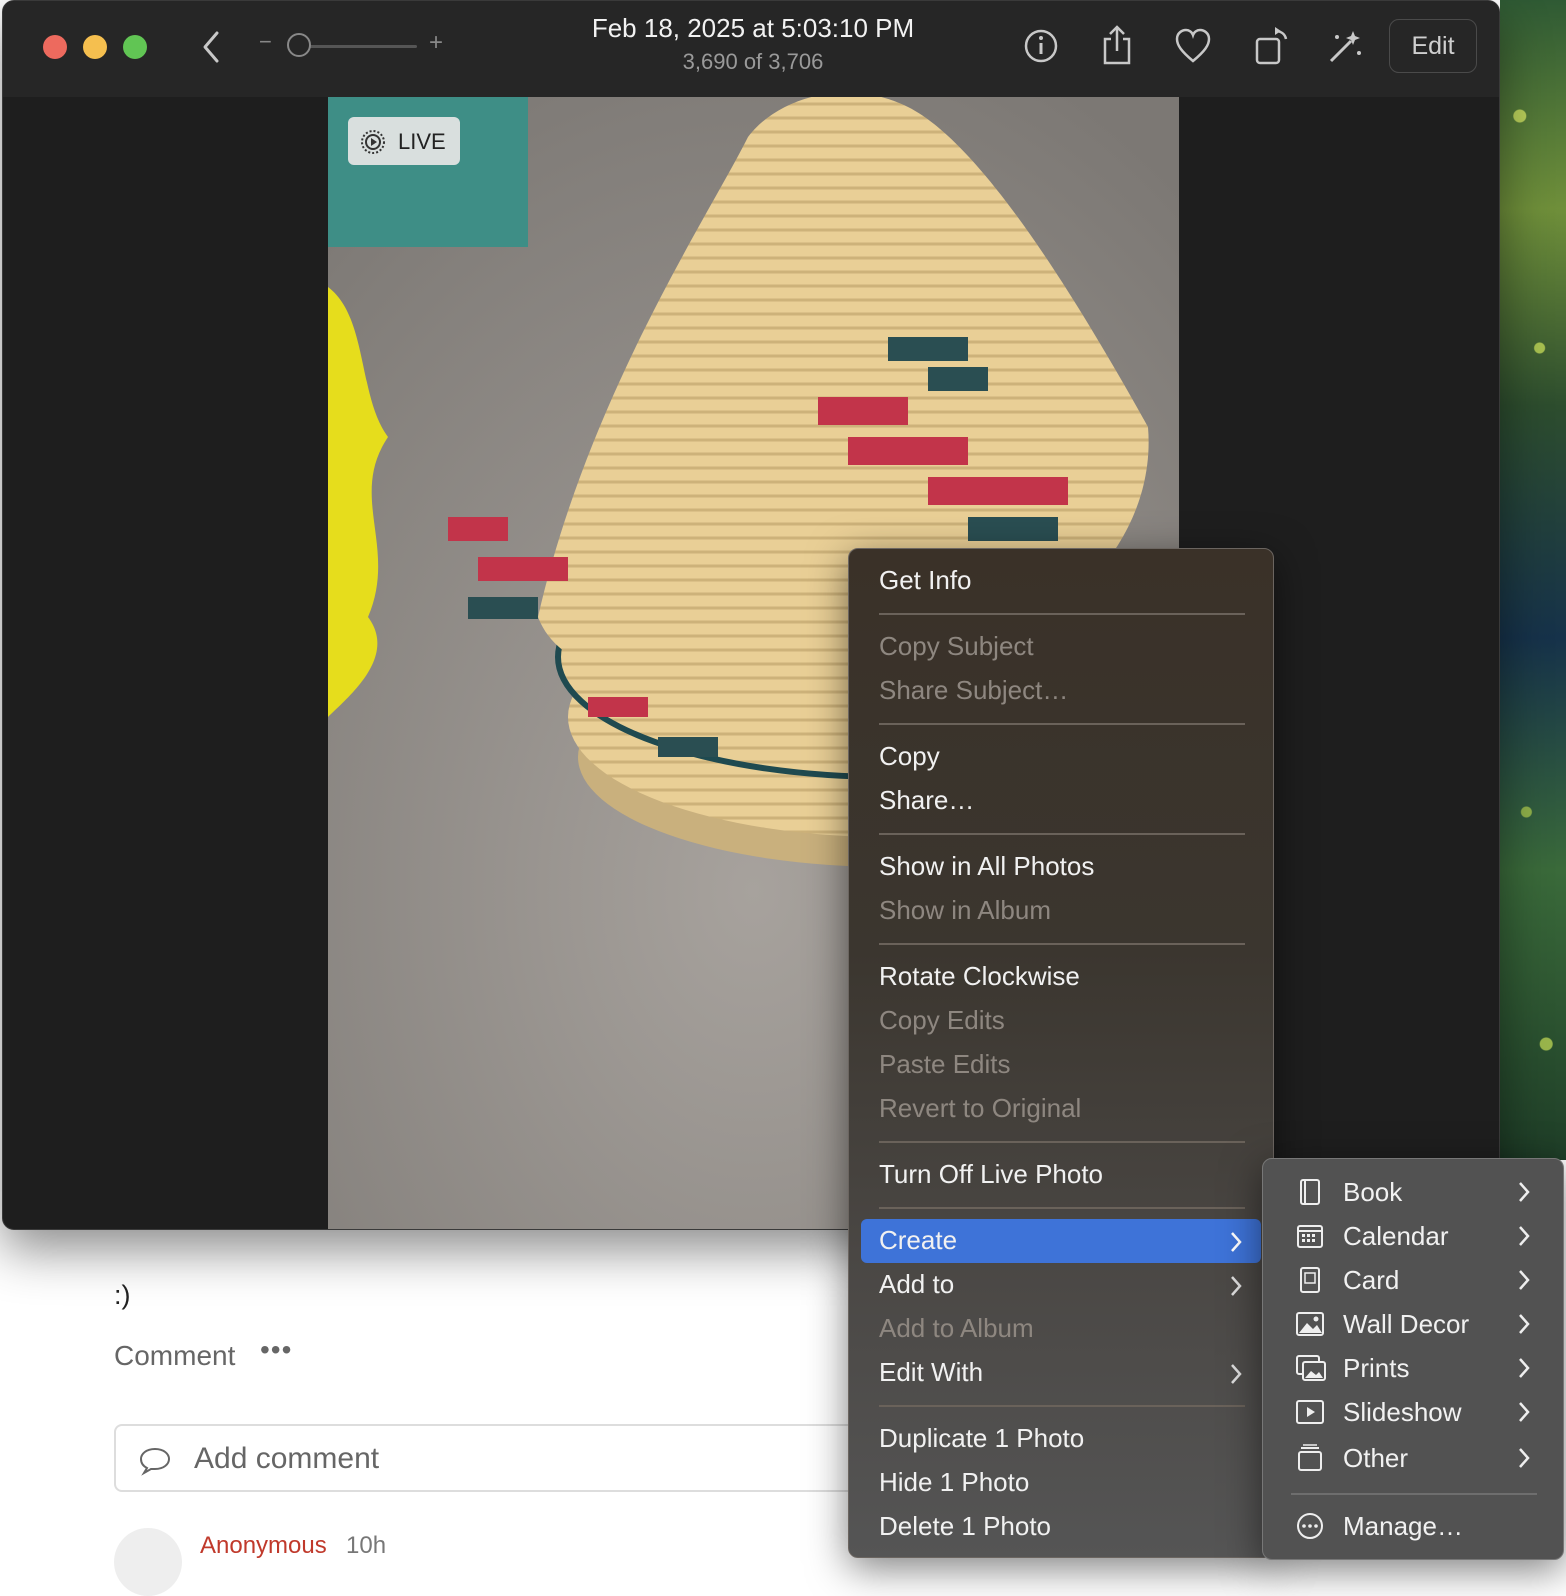 This screenshot has width=1566, height=1596. Describe the element at coordinates (980, 1108) in the screenshot. I see `menu-item-revert-to-original: Revert to Original` at that location.